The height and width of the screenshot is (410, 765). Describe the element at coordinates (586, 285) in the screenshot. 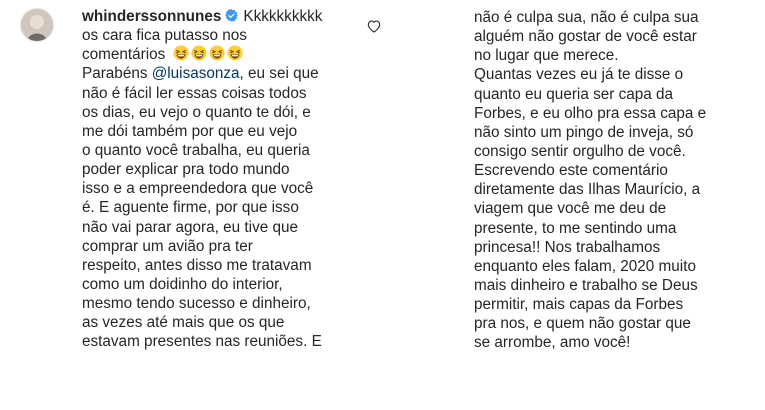

I see `comment-line: mais dinheiro e trabalho se Deus` at that location.